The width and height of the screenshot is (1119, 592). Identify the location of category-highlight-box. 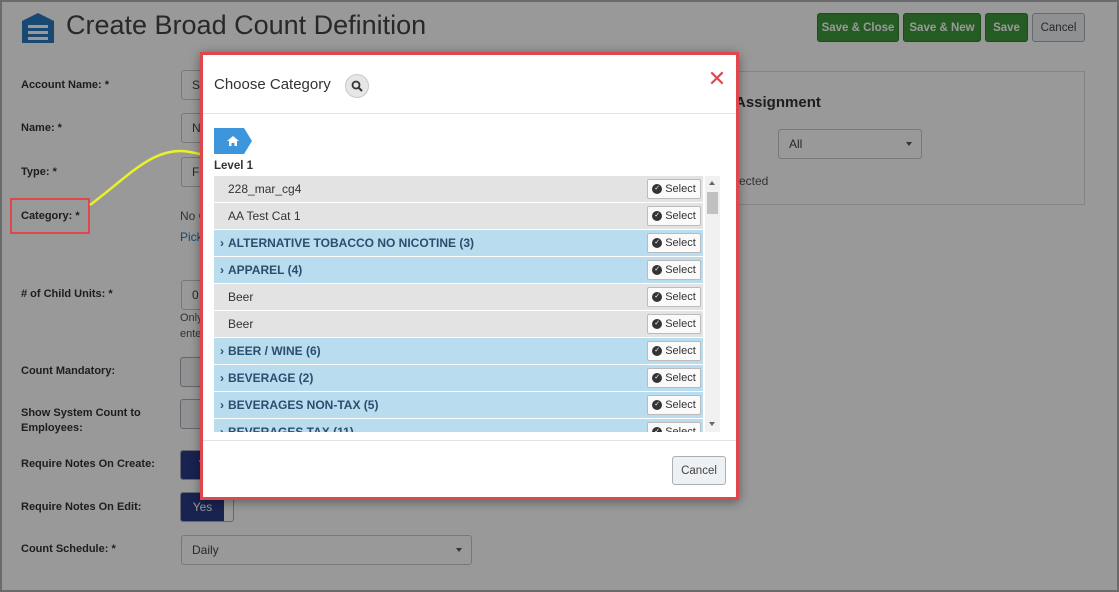
(50, 216).